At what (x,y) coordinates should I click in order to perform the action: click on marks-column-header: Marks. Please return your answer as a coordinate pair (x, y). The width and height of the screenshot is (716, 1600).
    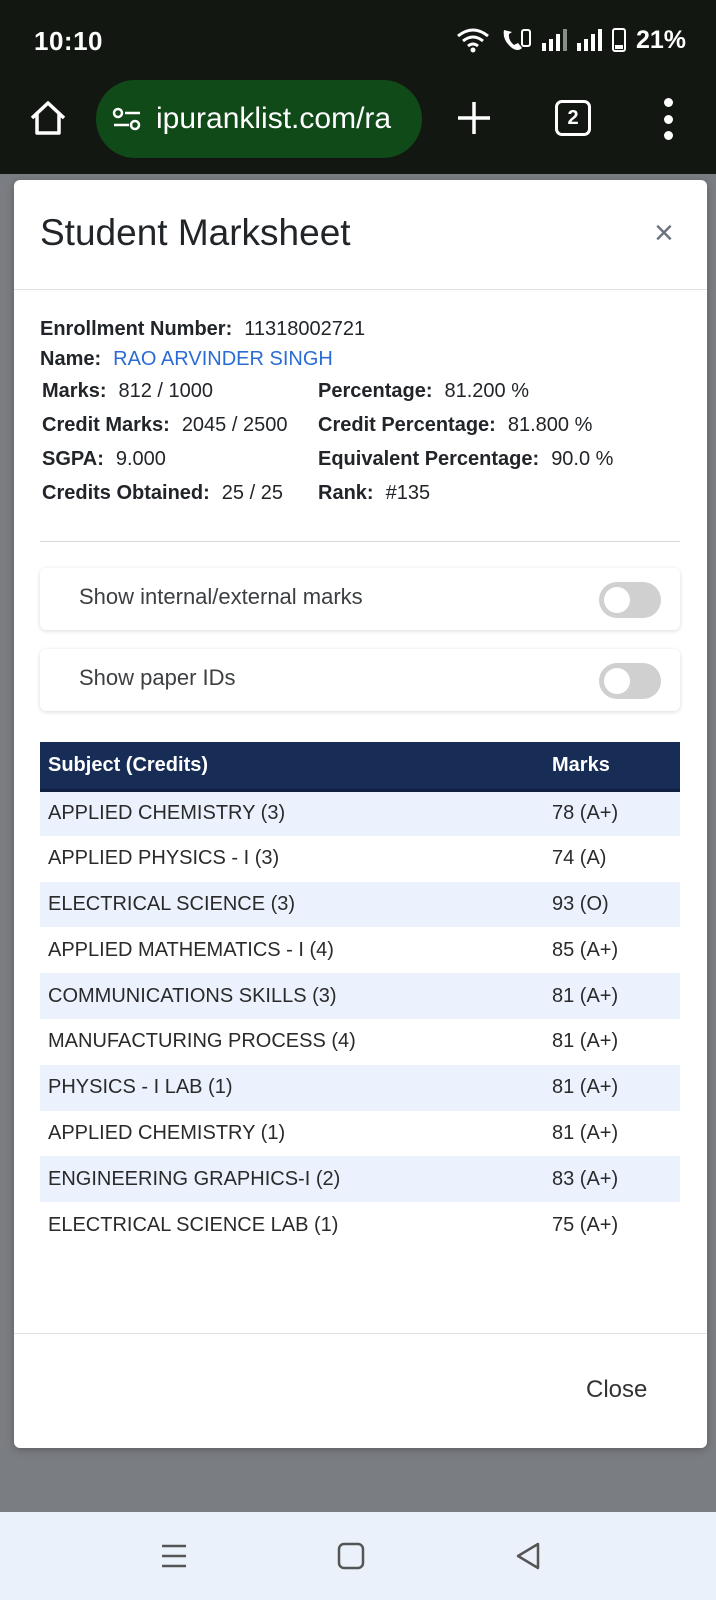
    Looking at the image, I should click on (612, 767).